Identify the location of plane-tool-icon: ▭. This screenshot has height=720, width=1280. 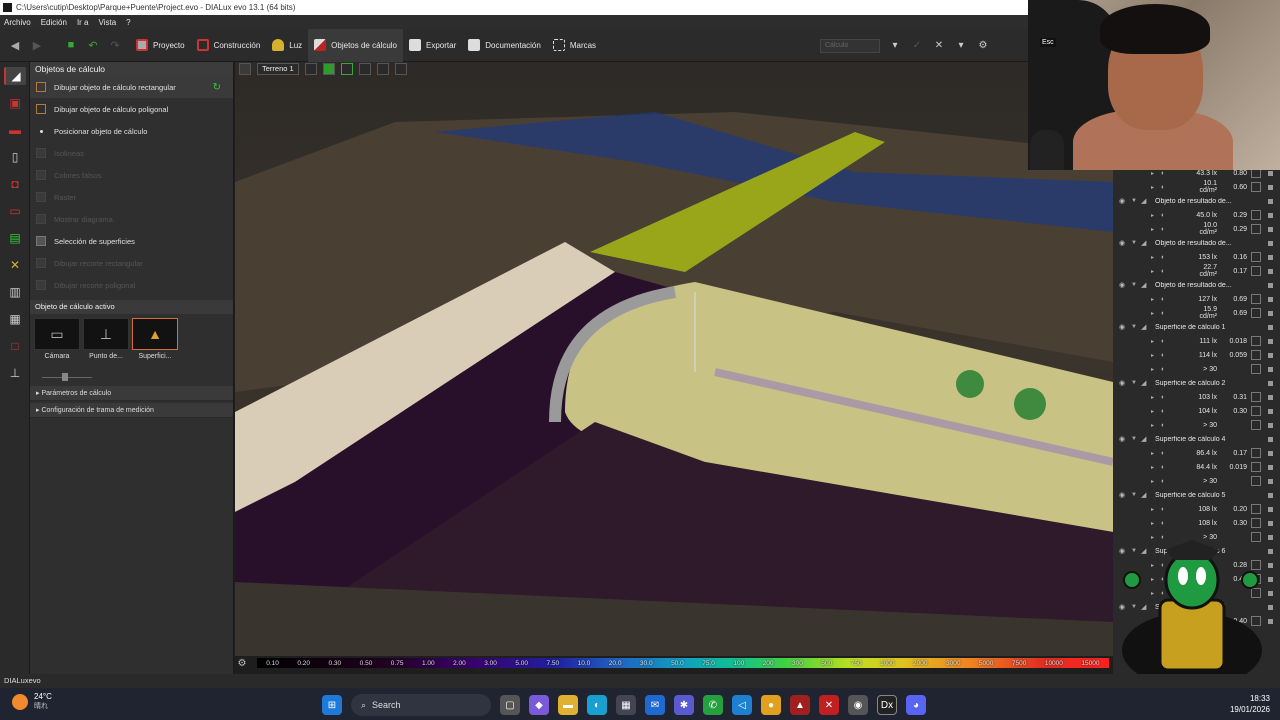
(15, 211).